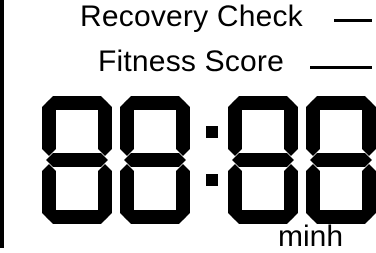  I want to click on digit-1-segment-e, so click(127, 192).